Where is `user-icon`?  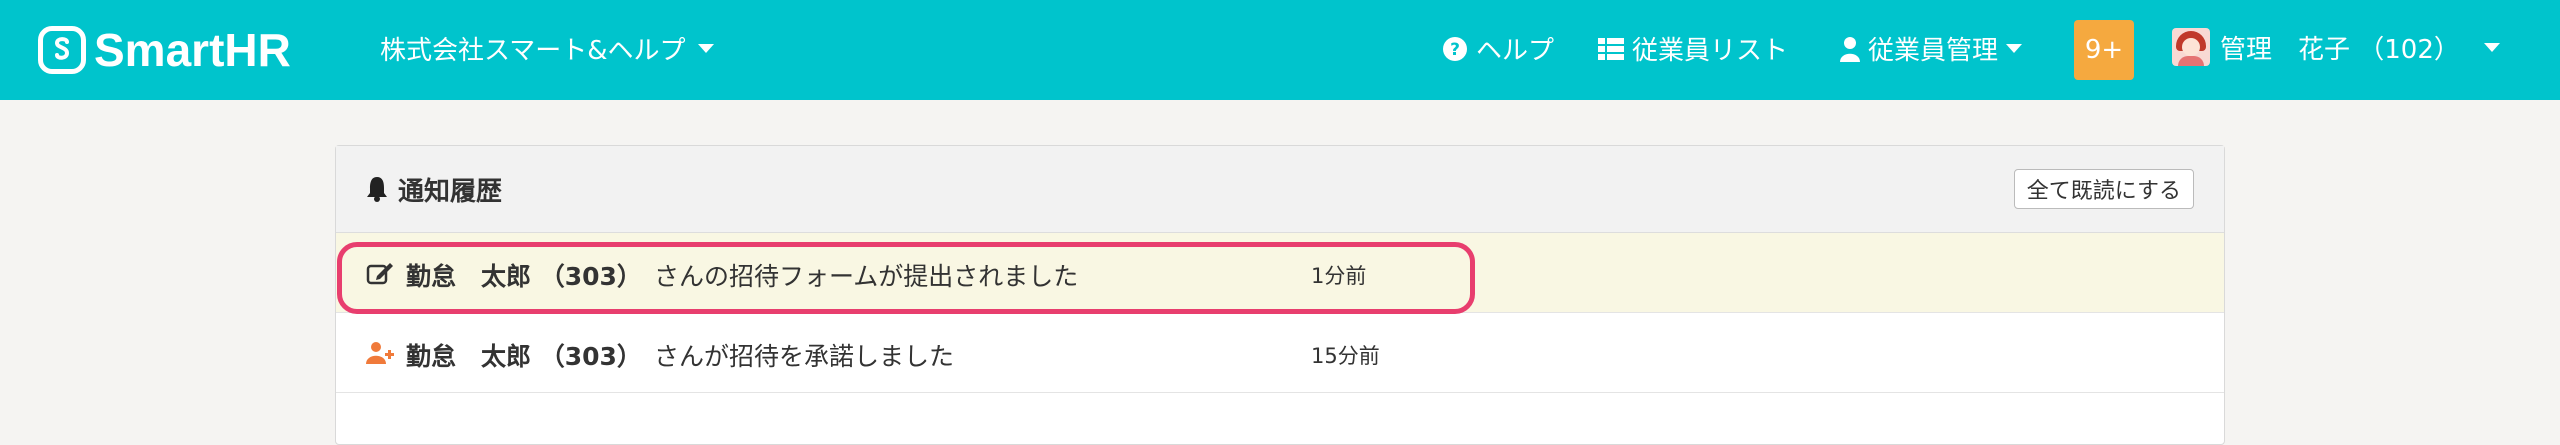
user-icon is located at coordinates (1850, 49).